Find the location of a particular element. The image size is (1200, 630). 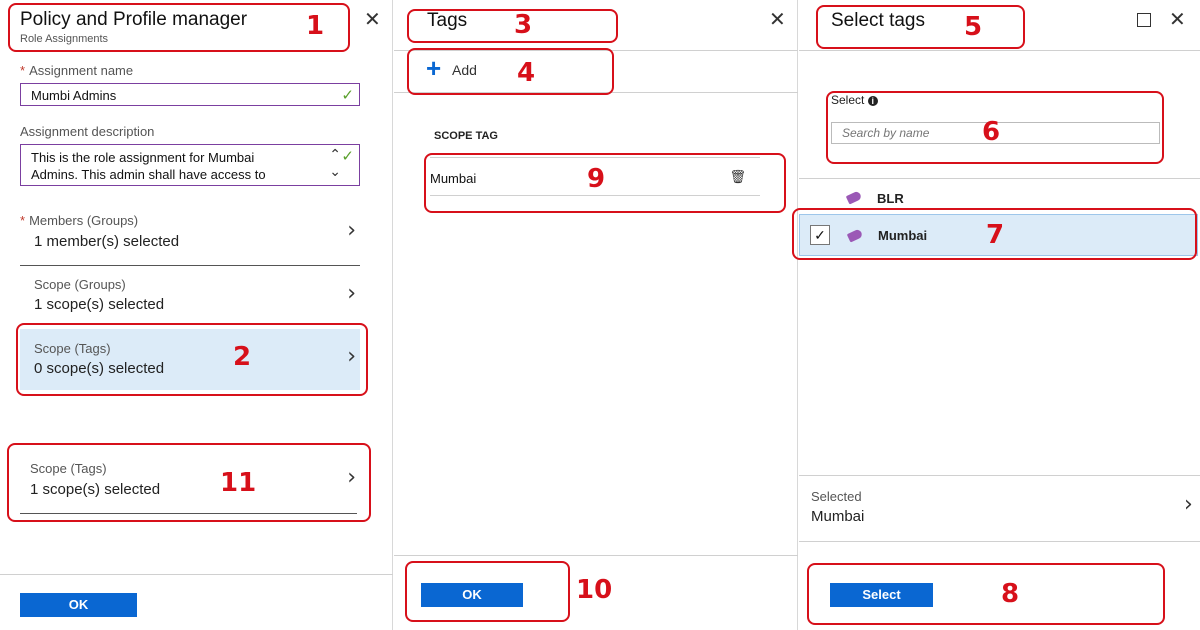

scope-tags-row: Scope (Tags) 0 scope(s) selected › is located at coordinates (190, 359).